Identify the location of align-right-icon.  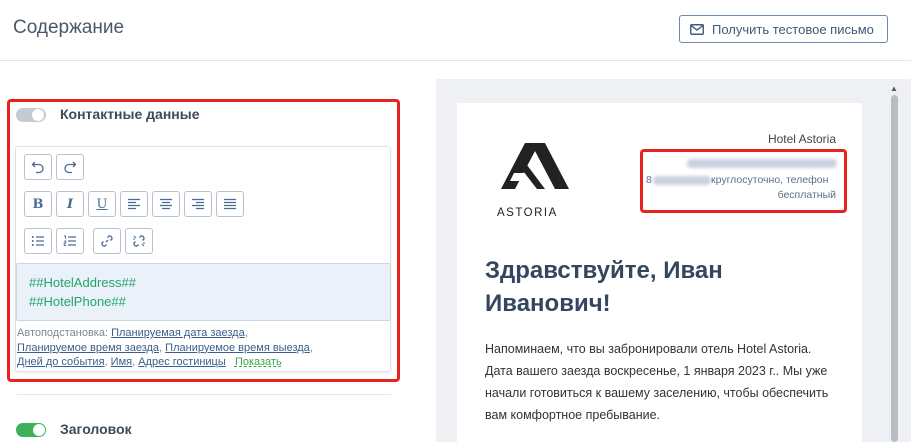
(198, 204).